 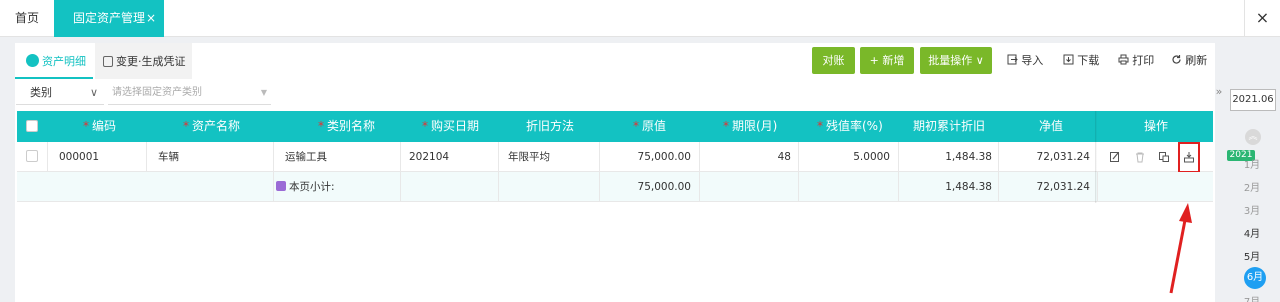 What do you see at coordinates (306, 157) in the screenshot?
I see `cell-category-name: 运输工具` at bounding box center [306, 157].